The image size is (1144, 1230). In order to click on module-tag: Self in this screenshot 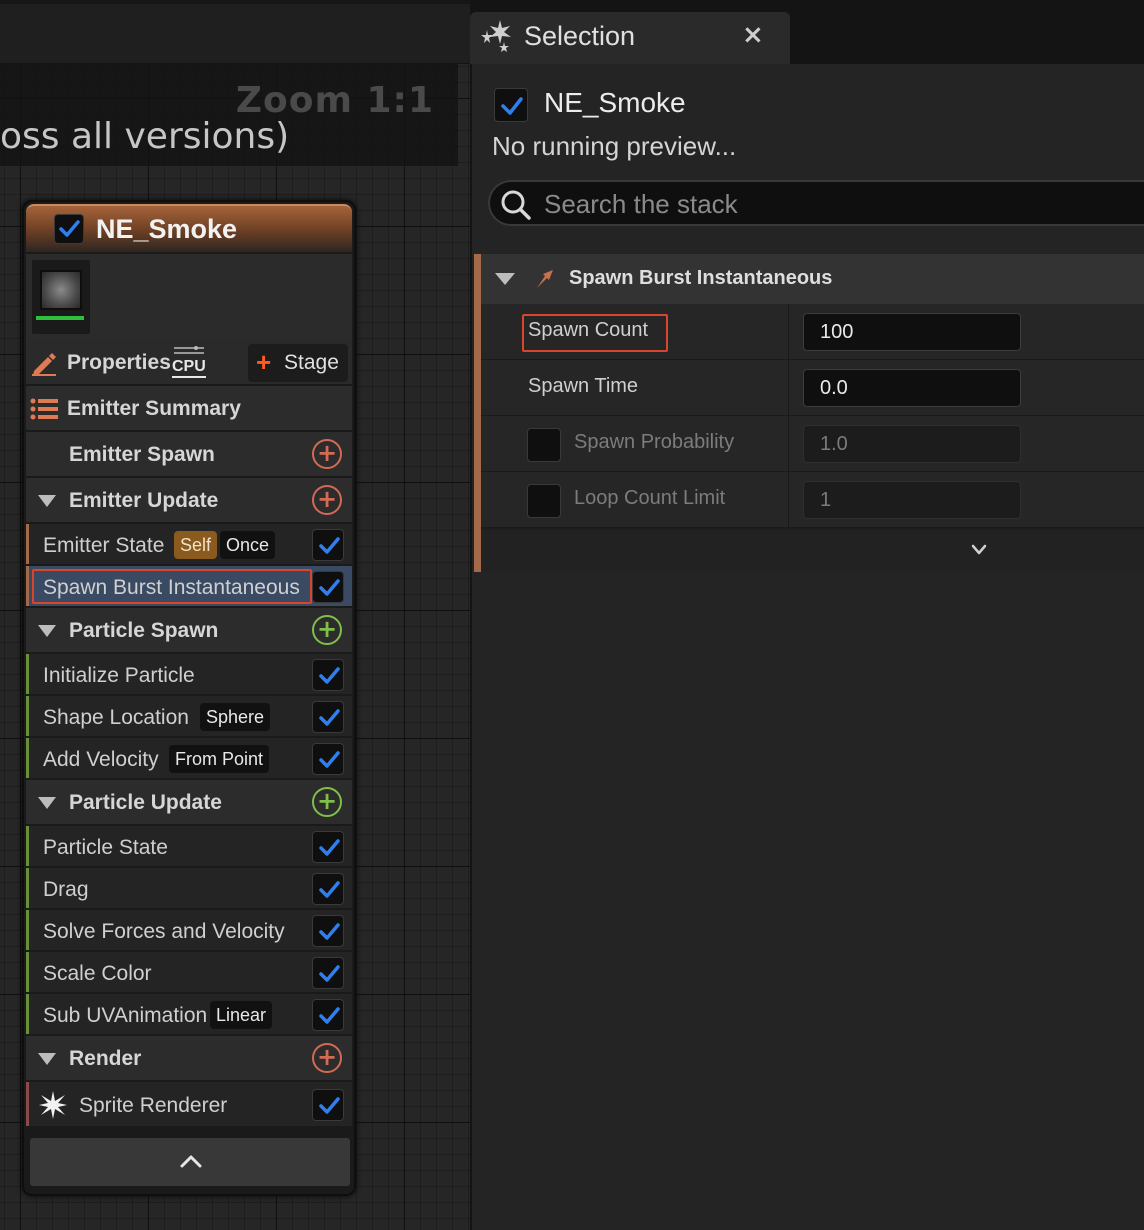, I will do `click(196, 545)`.